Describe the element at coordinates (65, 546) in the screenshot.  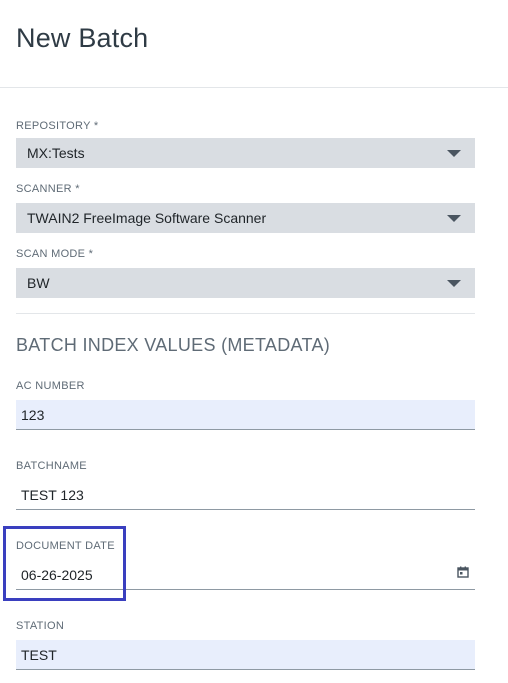
I see `document-date-label: DOCUMENT DATE` at that location.